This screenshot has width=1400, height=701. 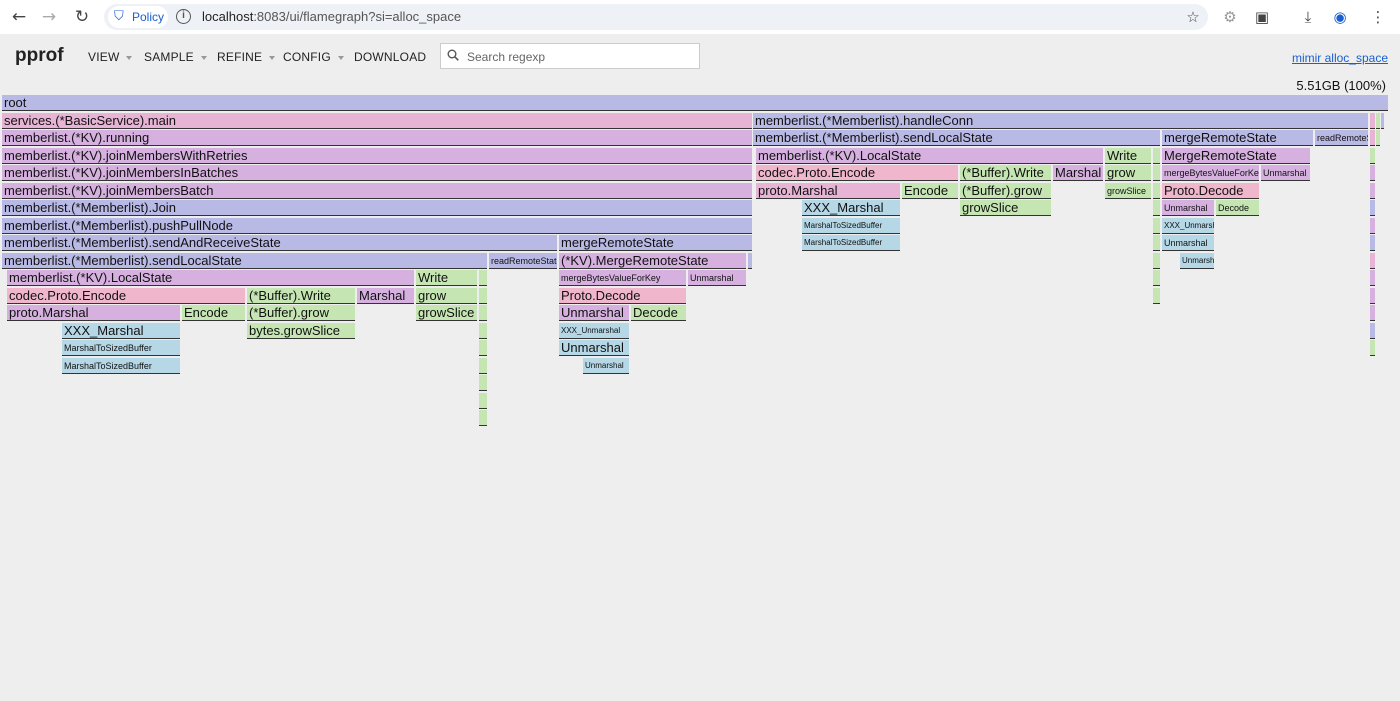 I want to click on site-info-icon: i, so click(x=183, y=16).